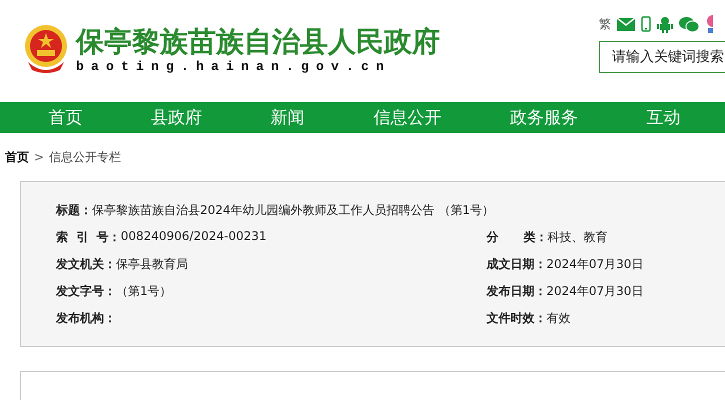  What do you see at coordinates (234, 66) in the screenshot?
I see `site-domain: baoting.hainan.gov.cn` at bounding box center [234, 66].